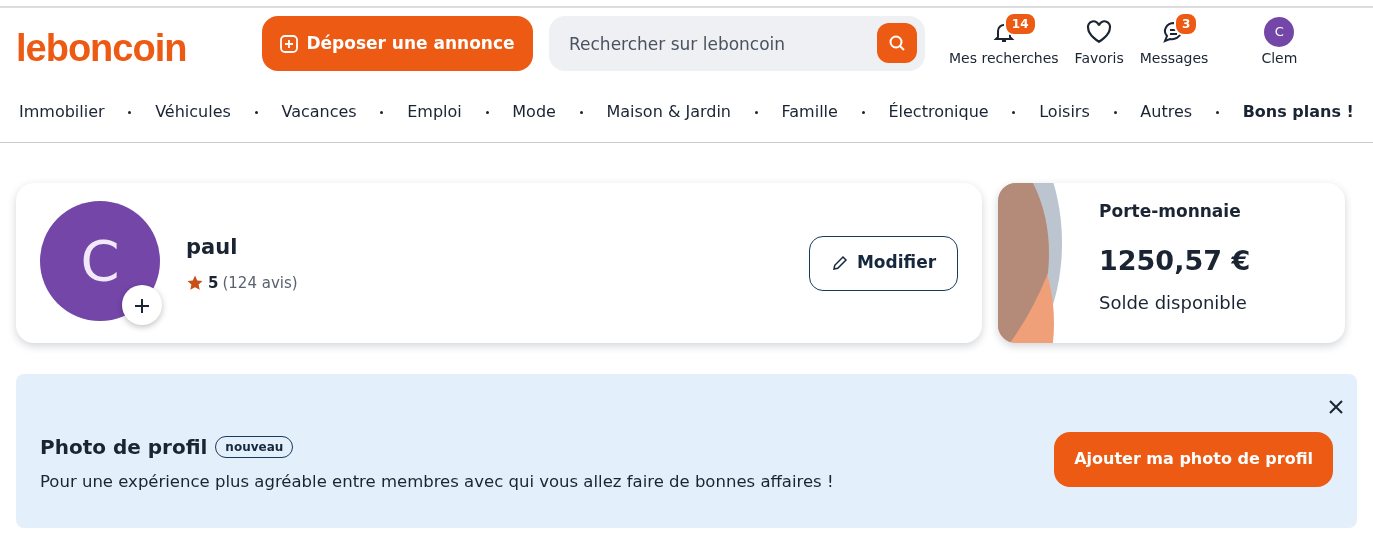  Describe the element at coordinates (1166, 112) in the screenshot. I see `category-link: Autres` at that location.